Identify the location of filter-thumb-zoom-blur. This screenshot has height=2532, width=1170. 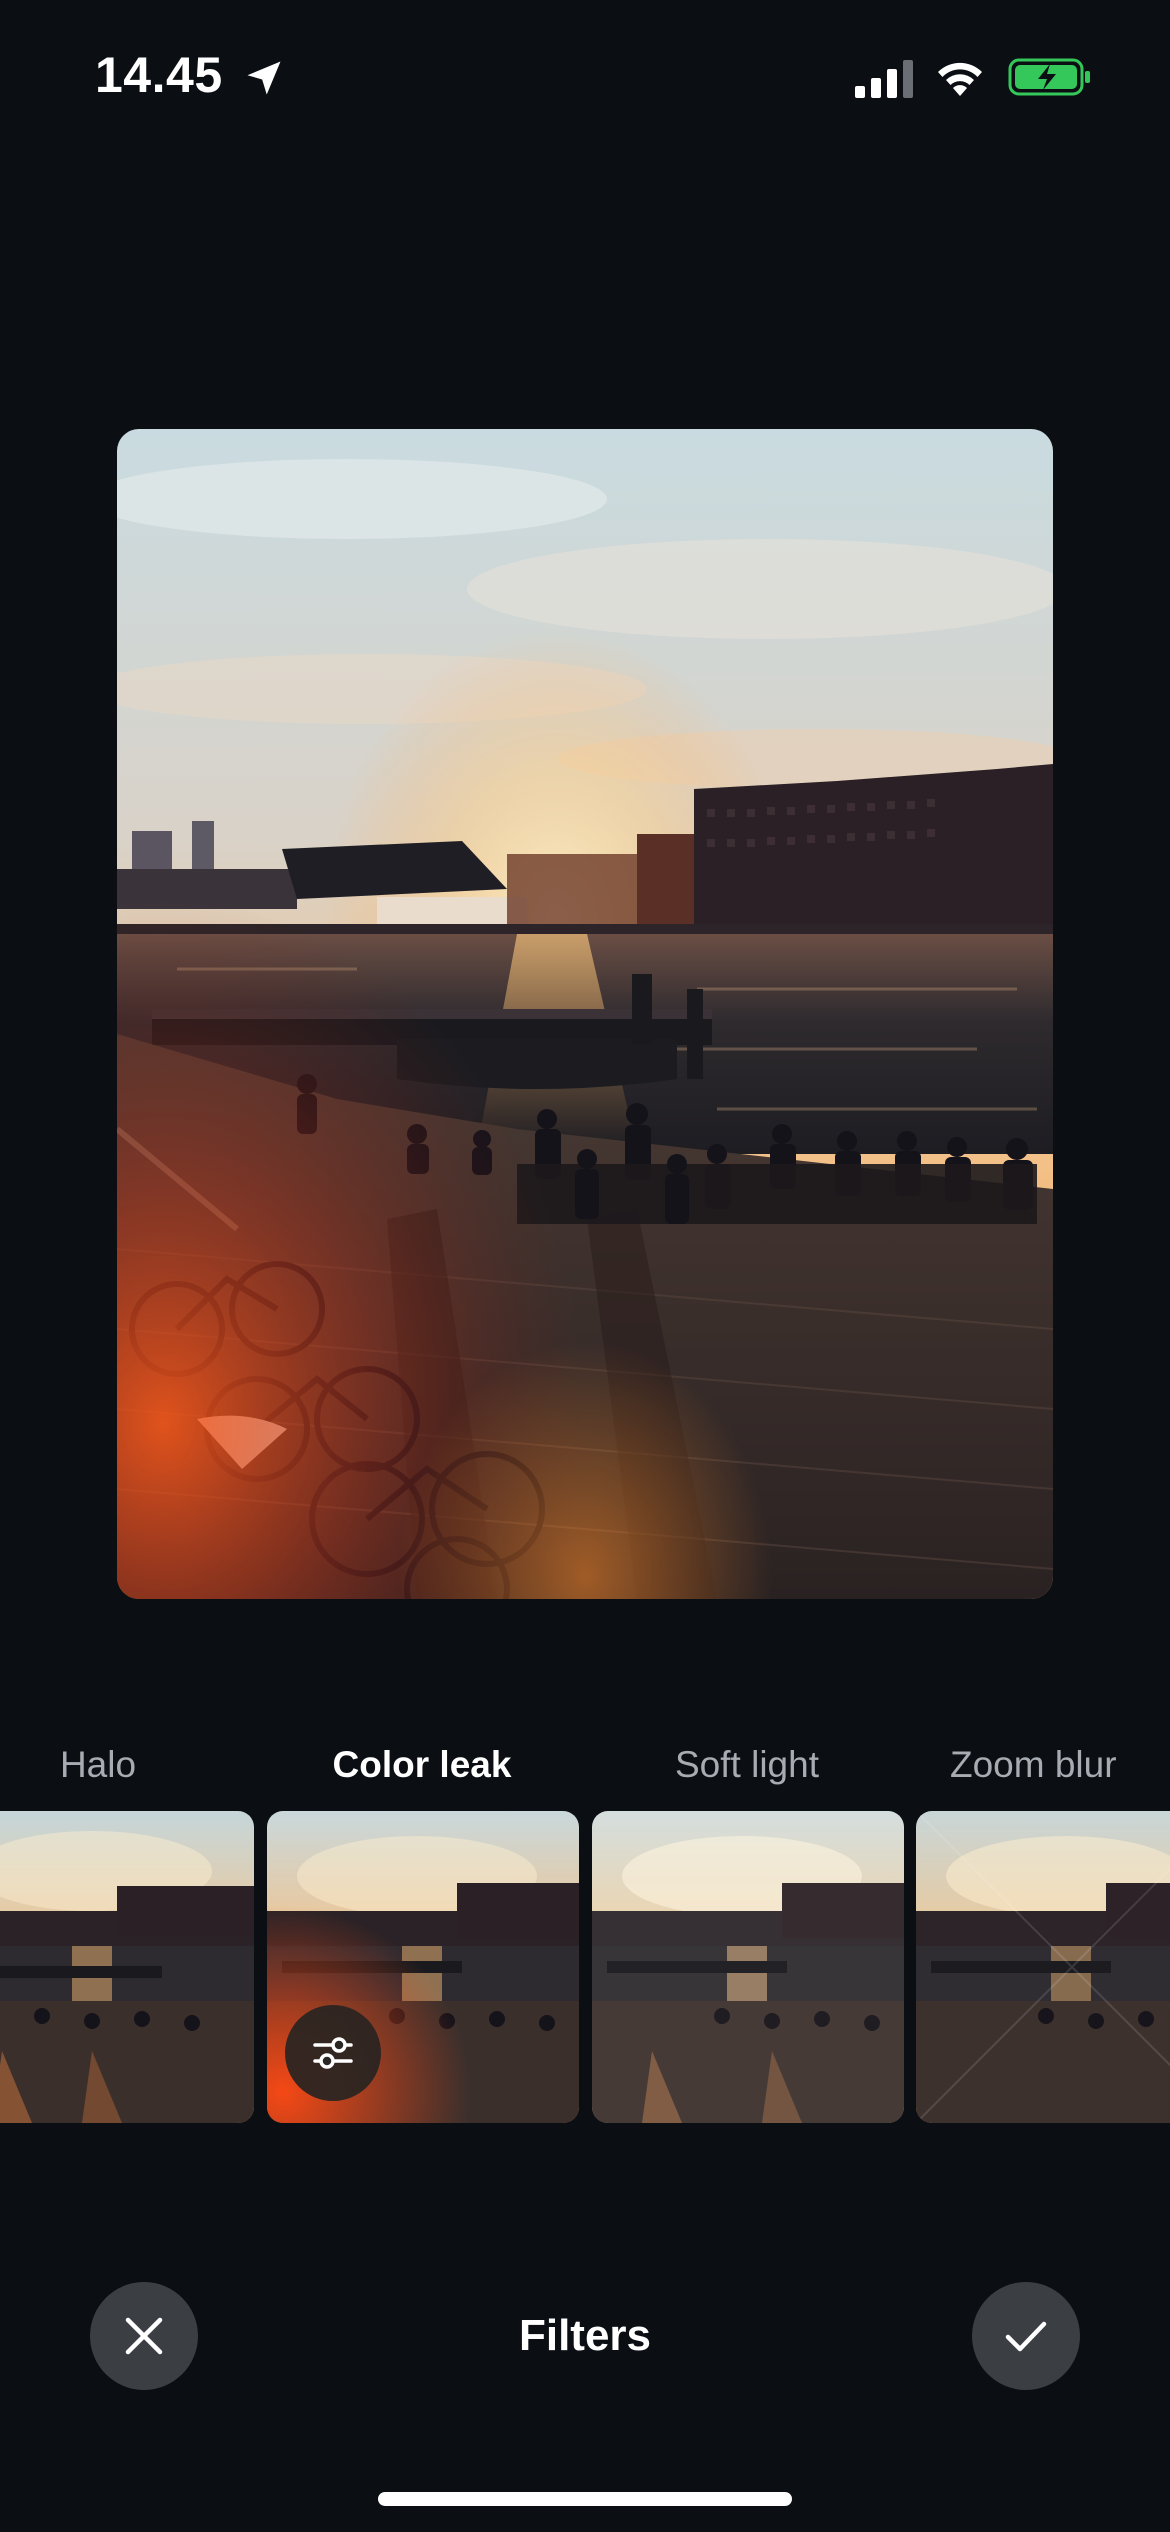
(1043, 1967).